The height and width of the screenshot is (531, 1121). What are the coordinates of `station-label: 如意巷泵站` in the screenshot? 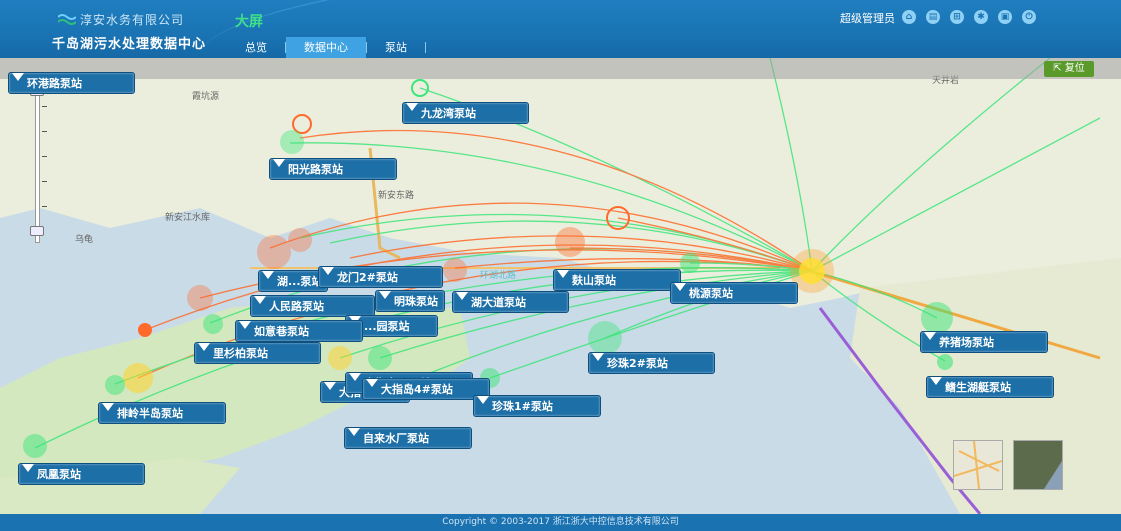 It's located at (299, 331).